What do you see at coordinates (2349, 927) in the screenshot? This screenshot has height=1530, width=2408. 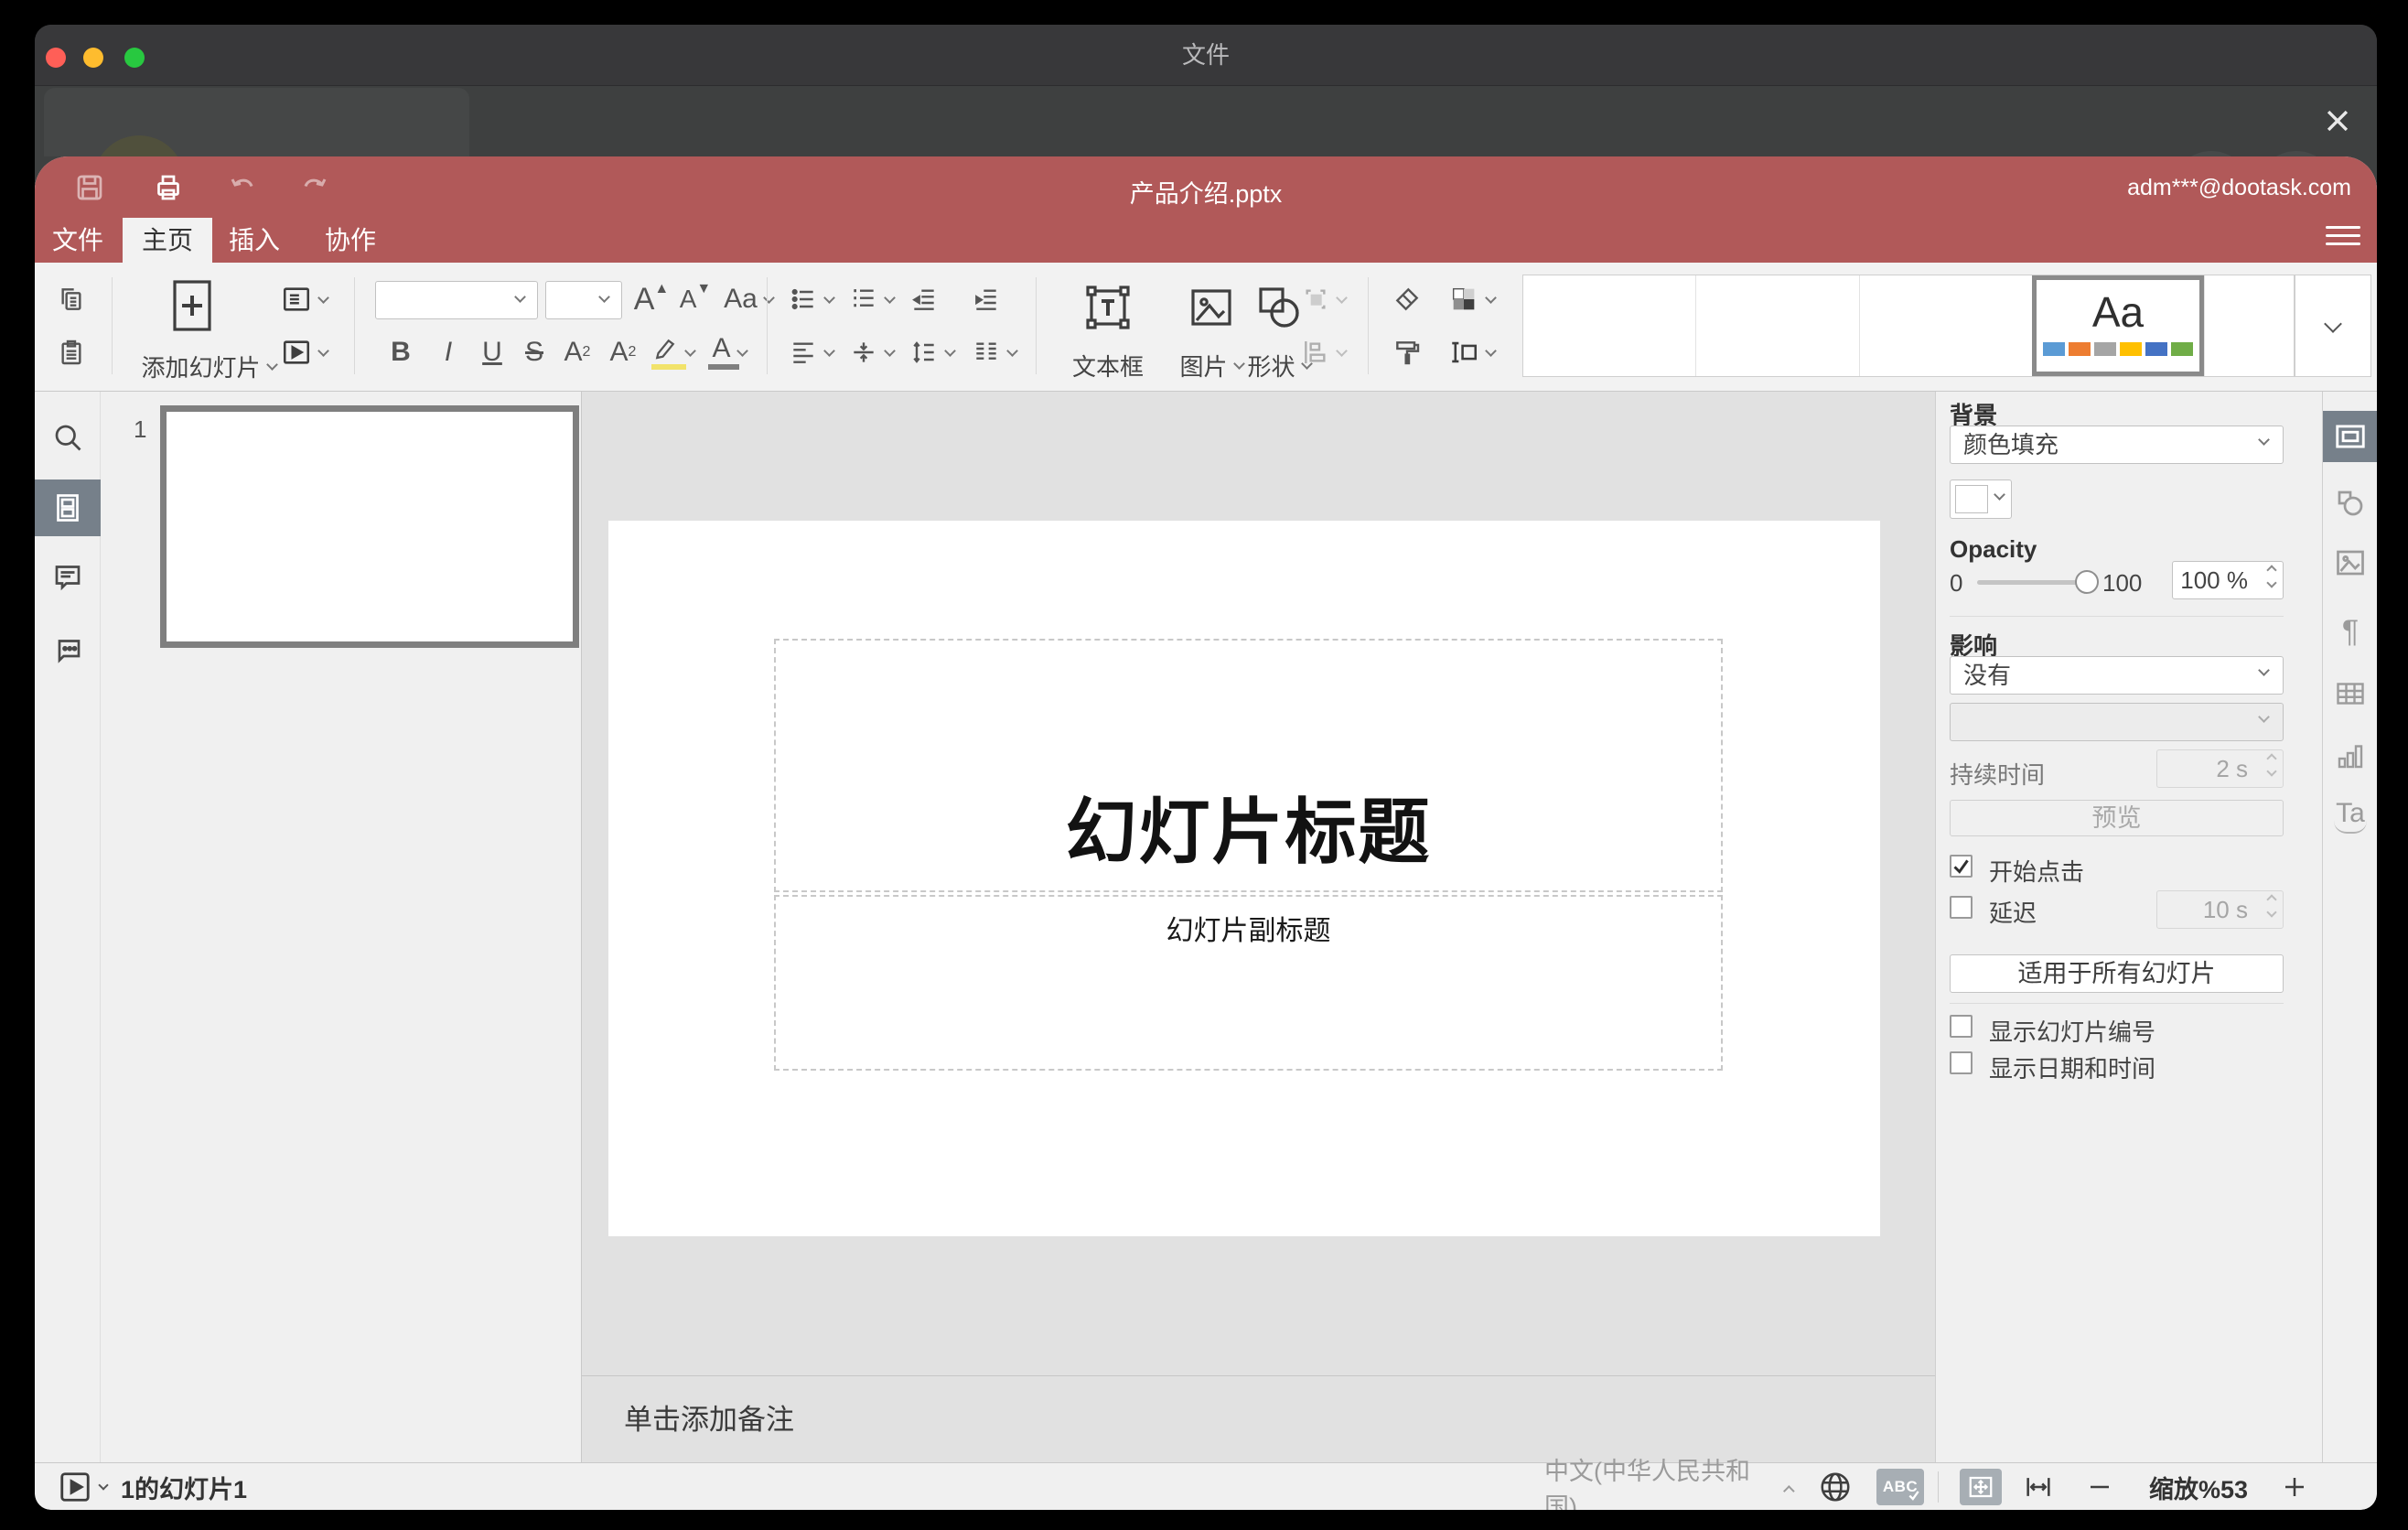 I see `right-toolbar: ¶ Ta` at bounding box center [2349, 927].